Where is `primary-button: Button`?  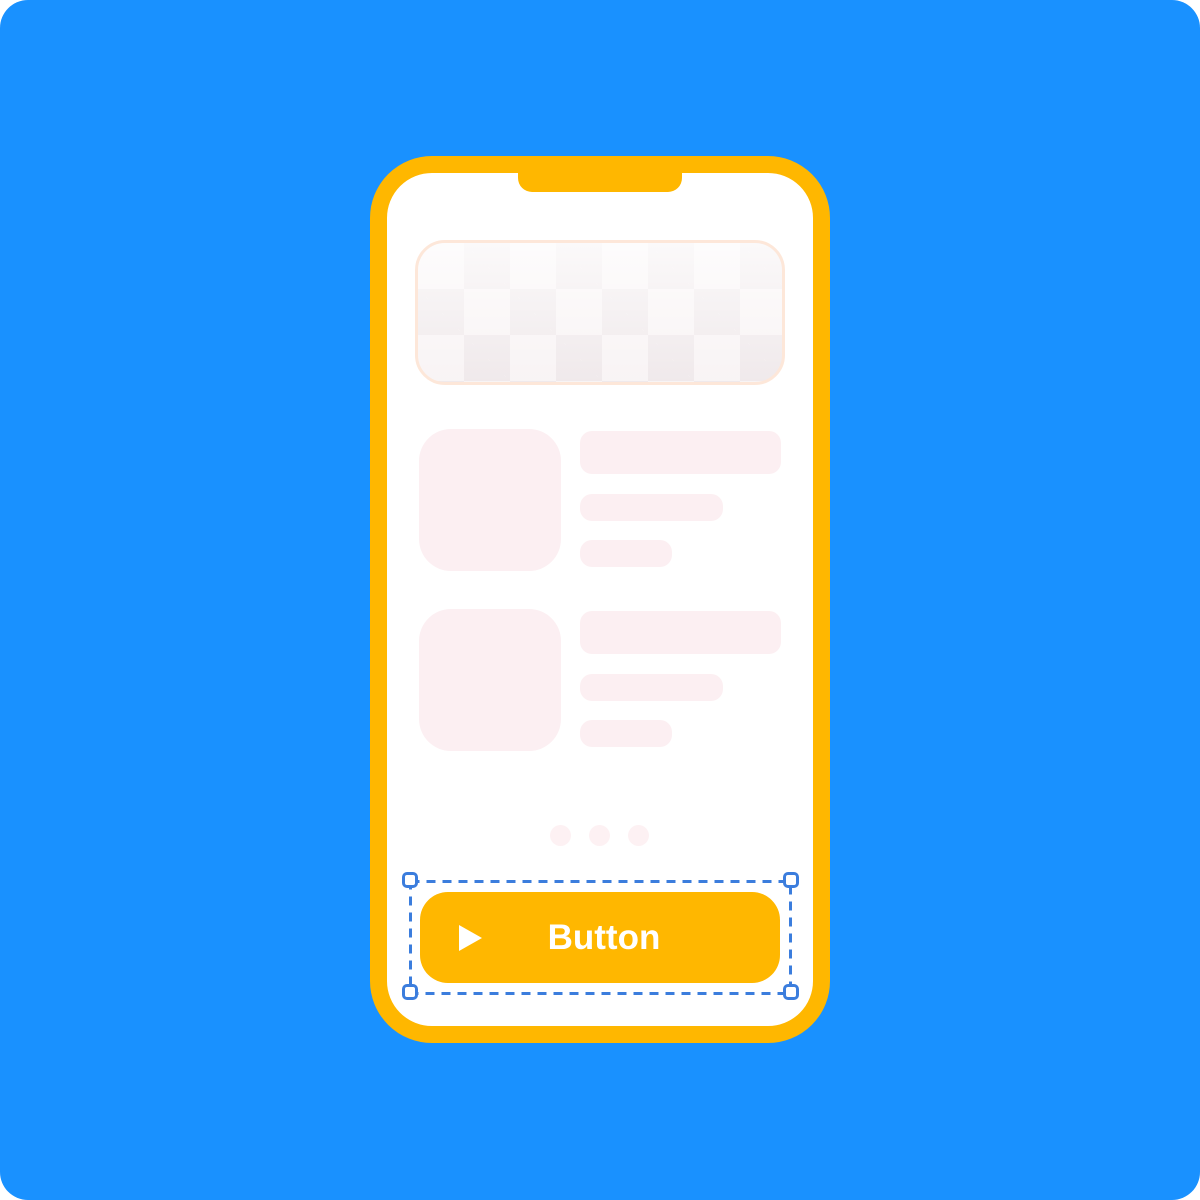
primary-button: Button is located at coordinates (600, 937).